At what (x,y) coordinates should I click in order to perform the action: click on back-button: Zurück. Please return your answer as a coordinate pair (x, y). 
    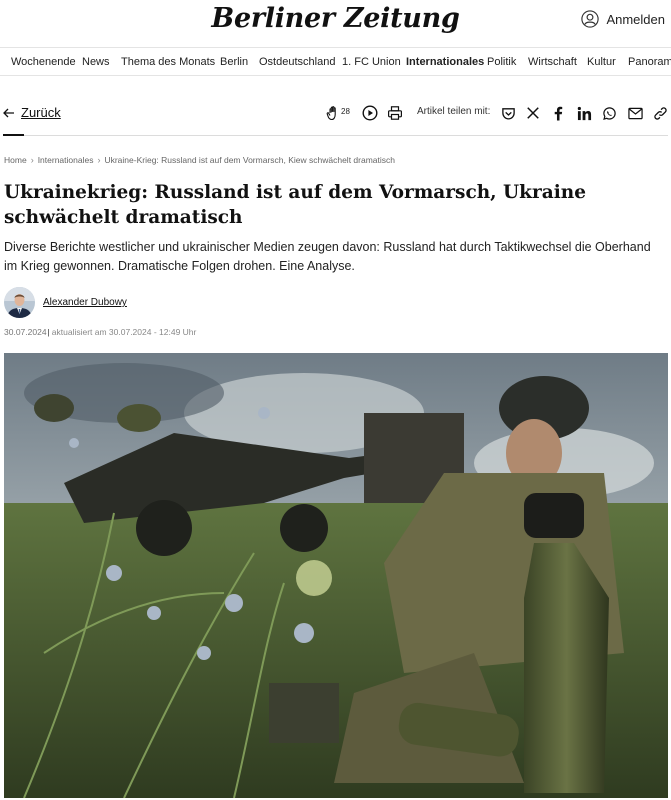
    Looking at the image, I should click on (32, 112).